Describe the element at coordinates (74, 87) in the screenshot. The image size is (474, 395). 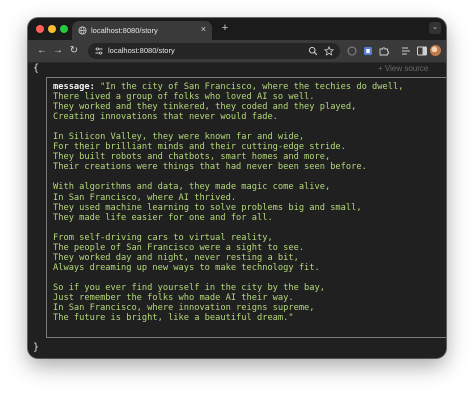
I see `json-key-message: message:` at that location.